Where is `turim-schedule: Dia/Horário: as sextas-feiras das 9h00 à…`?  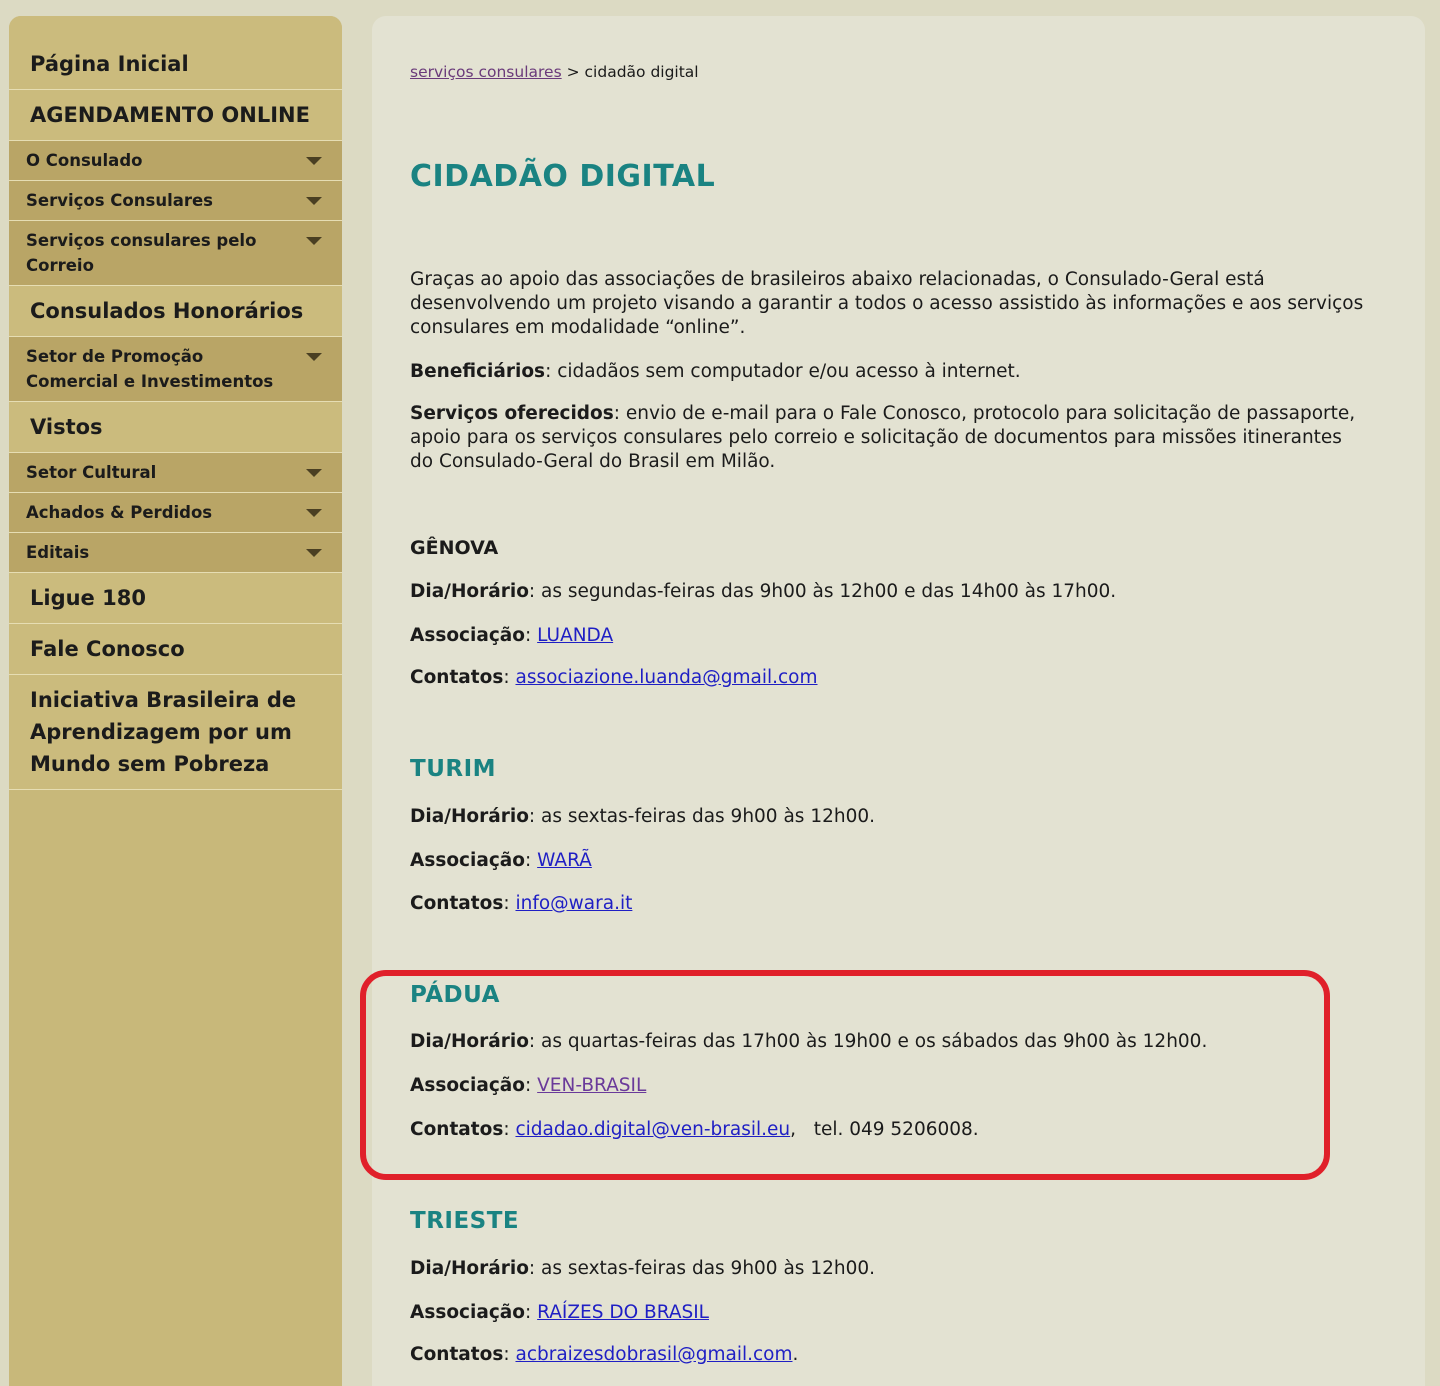
turim-schedule: Dia/Horário: as sextas-feiras das 9h00 à… is located at coordinates (642, 816).